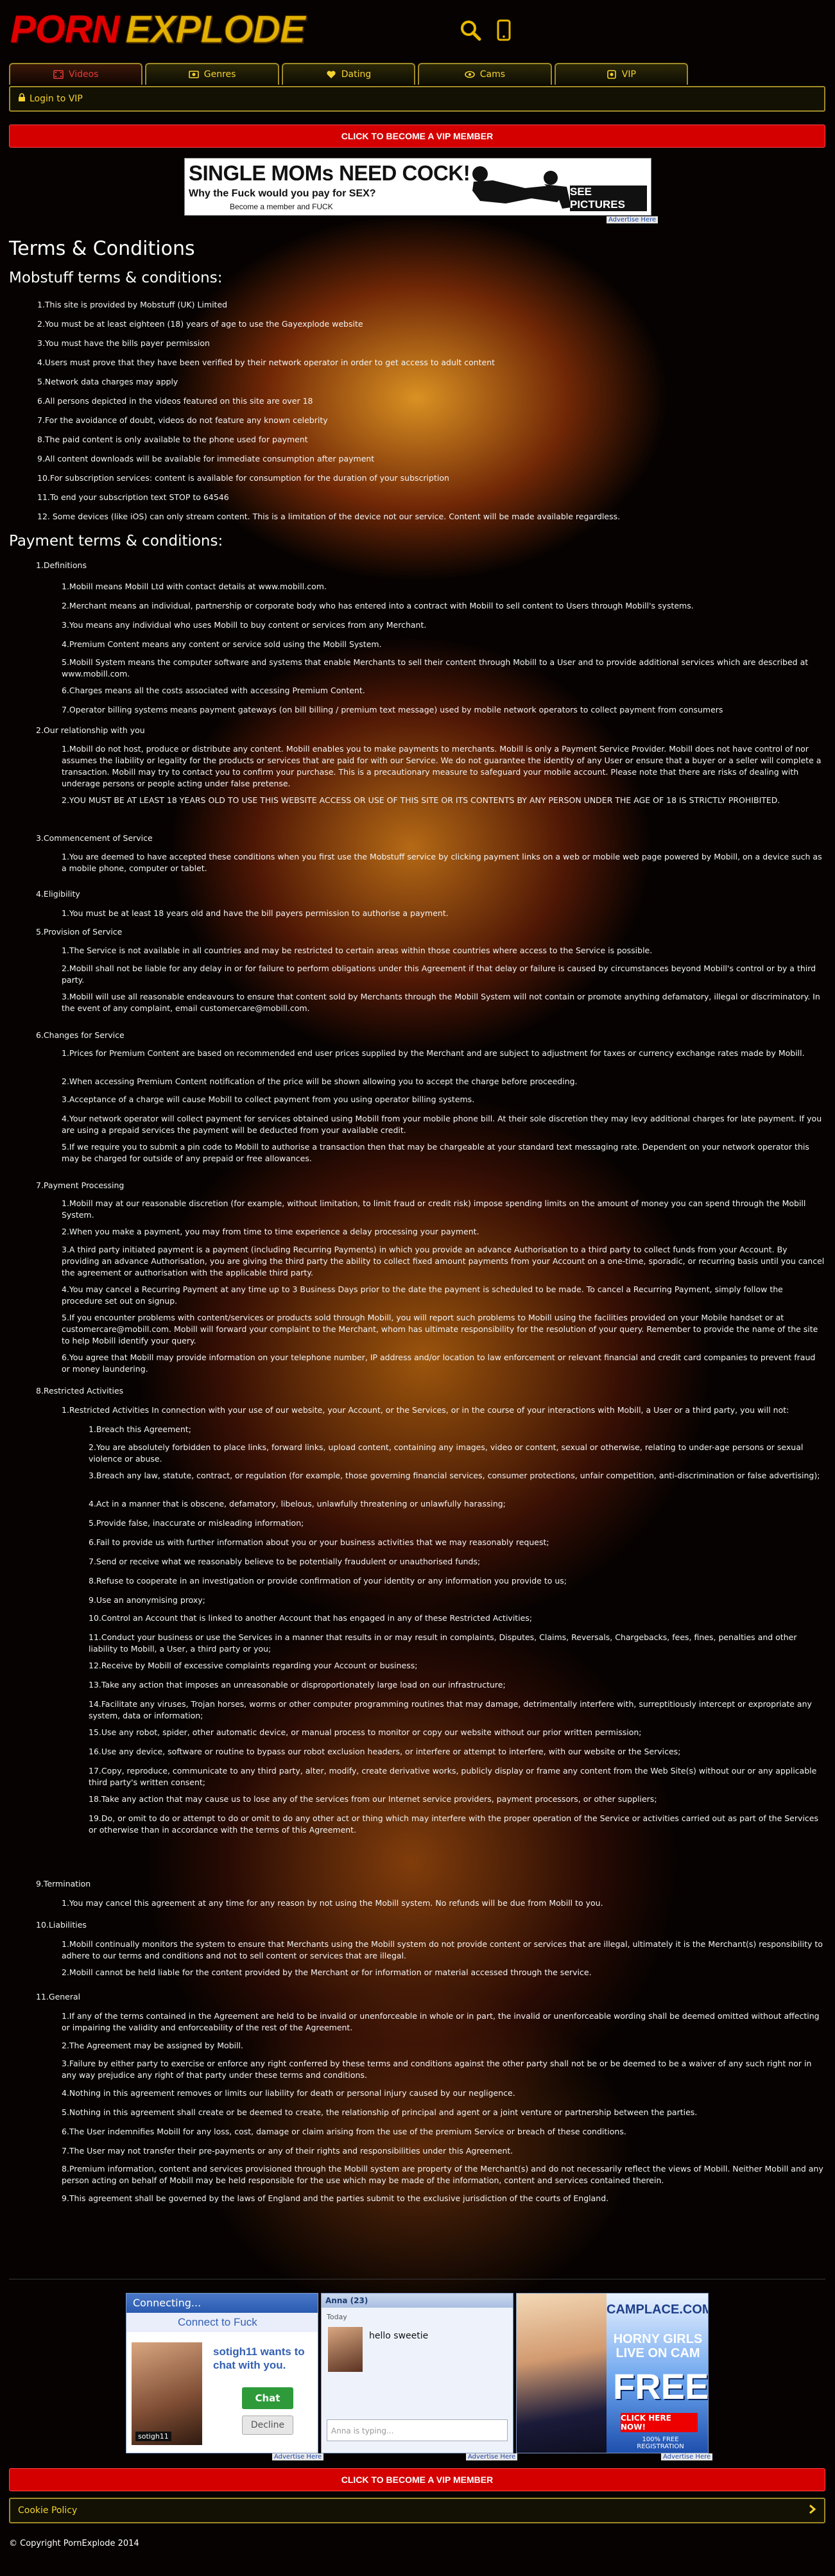 Image resolution: width=835 pixels, height=2576 pixels. I want to click on click-here-button: CLICK HERE NOW!, so click(659, 2422).